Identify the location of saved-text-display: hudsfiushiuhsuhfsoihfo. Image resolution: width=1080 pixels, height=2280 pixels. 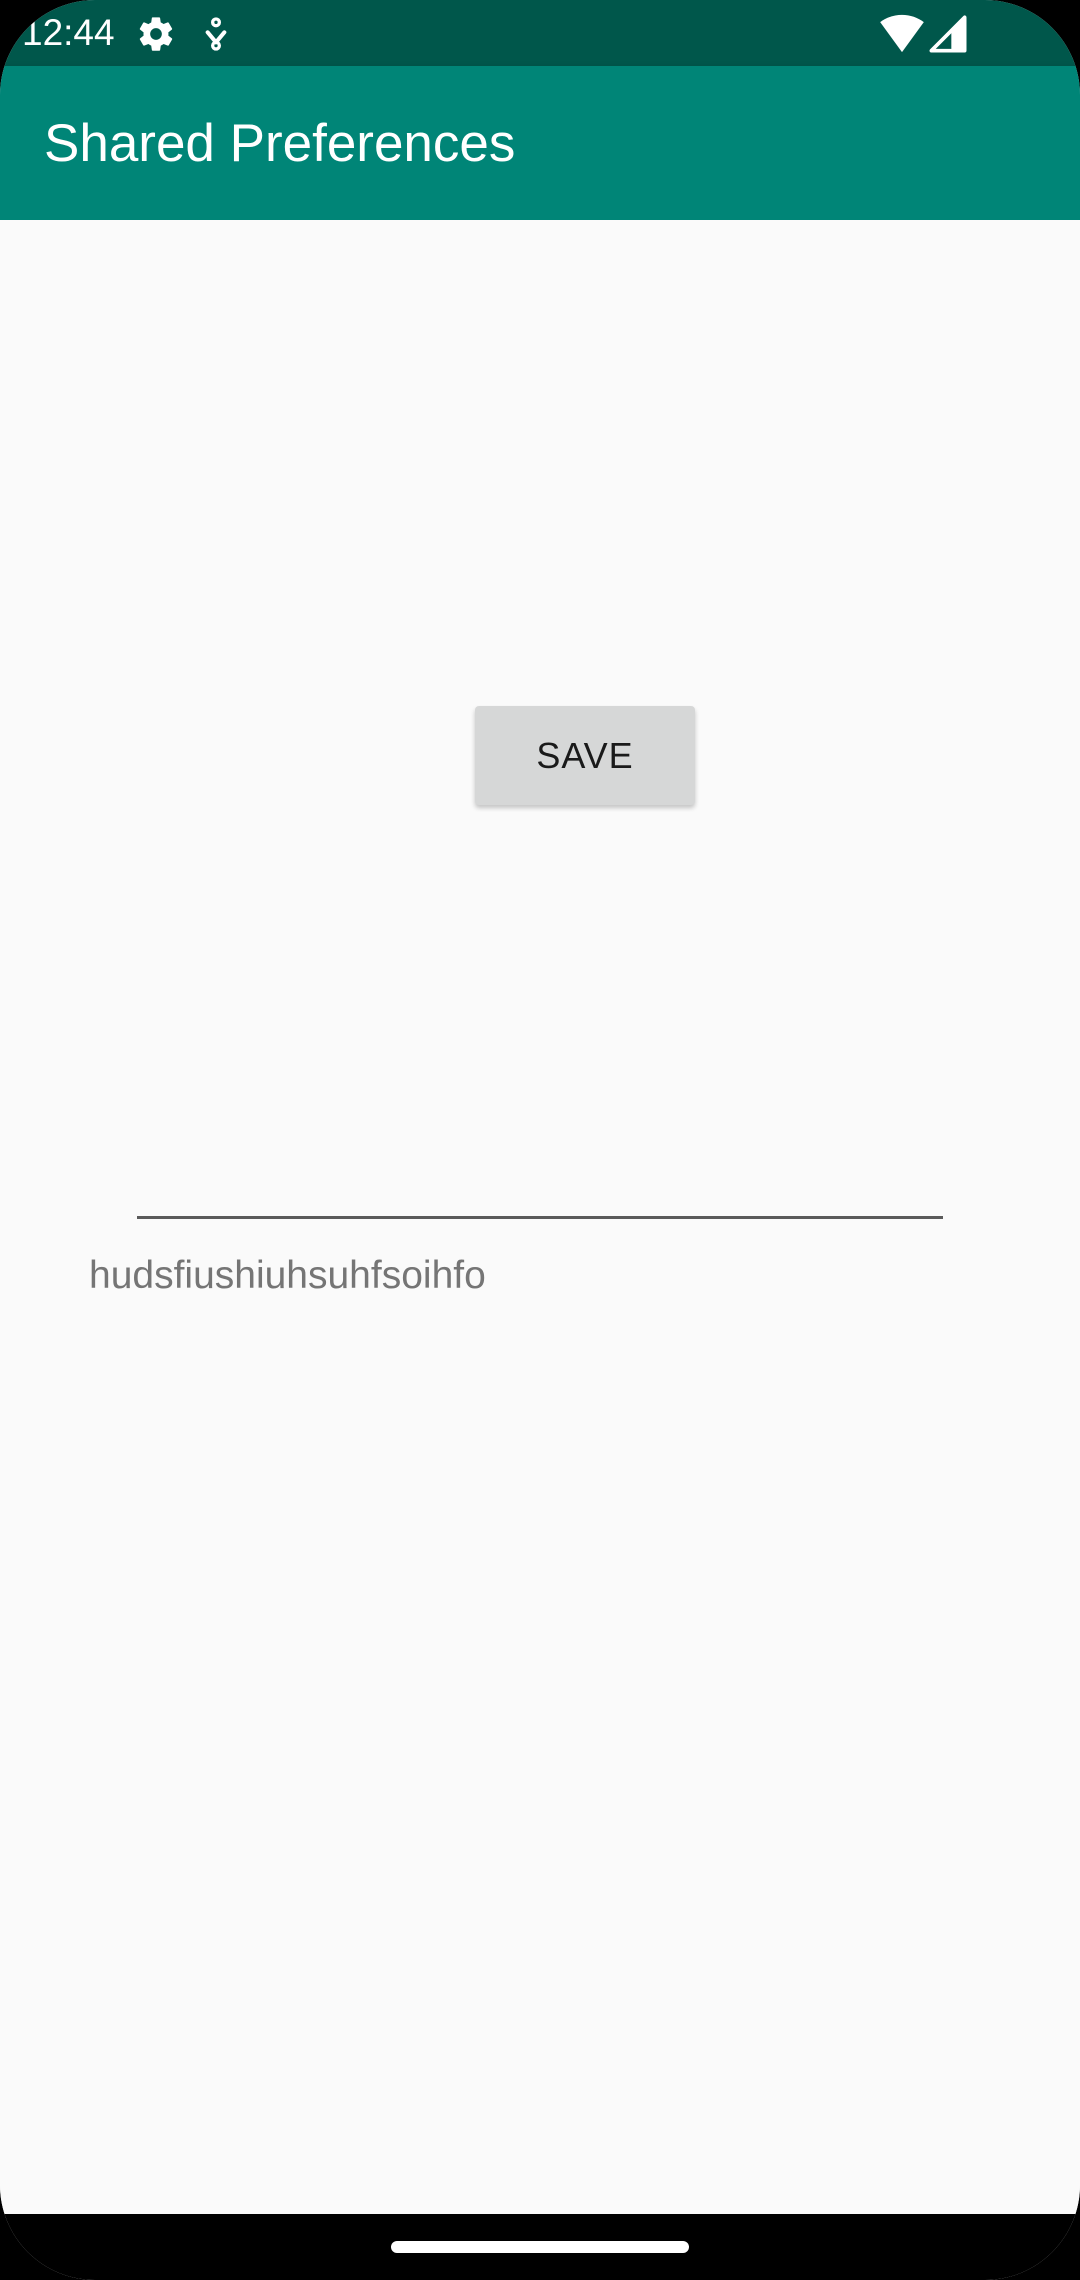
(287, 1275).